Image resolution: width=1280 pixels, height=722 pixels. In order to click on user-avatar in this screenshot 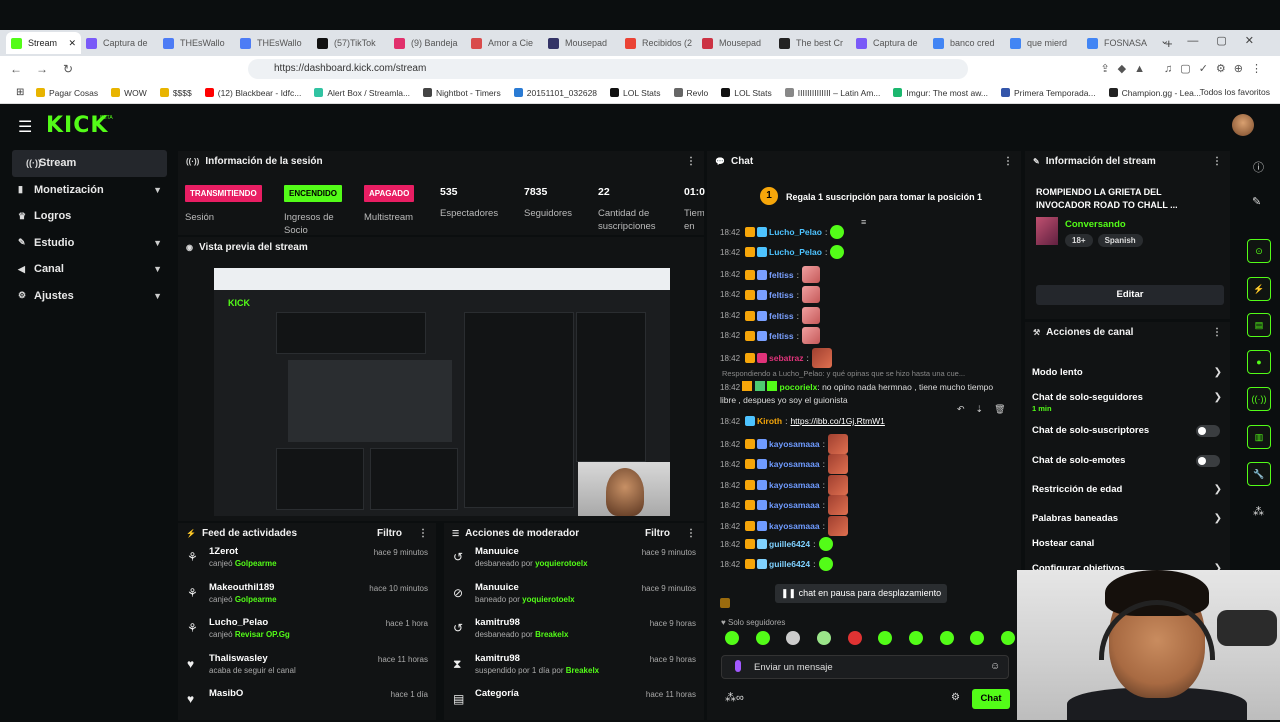, I will do `click(1243, 125)`.